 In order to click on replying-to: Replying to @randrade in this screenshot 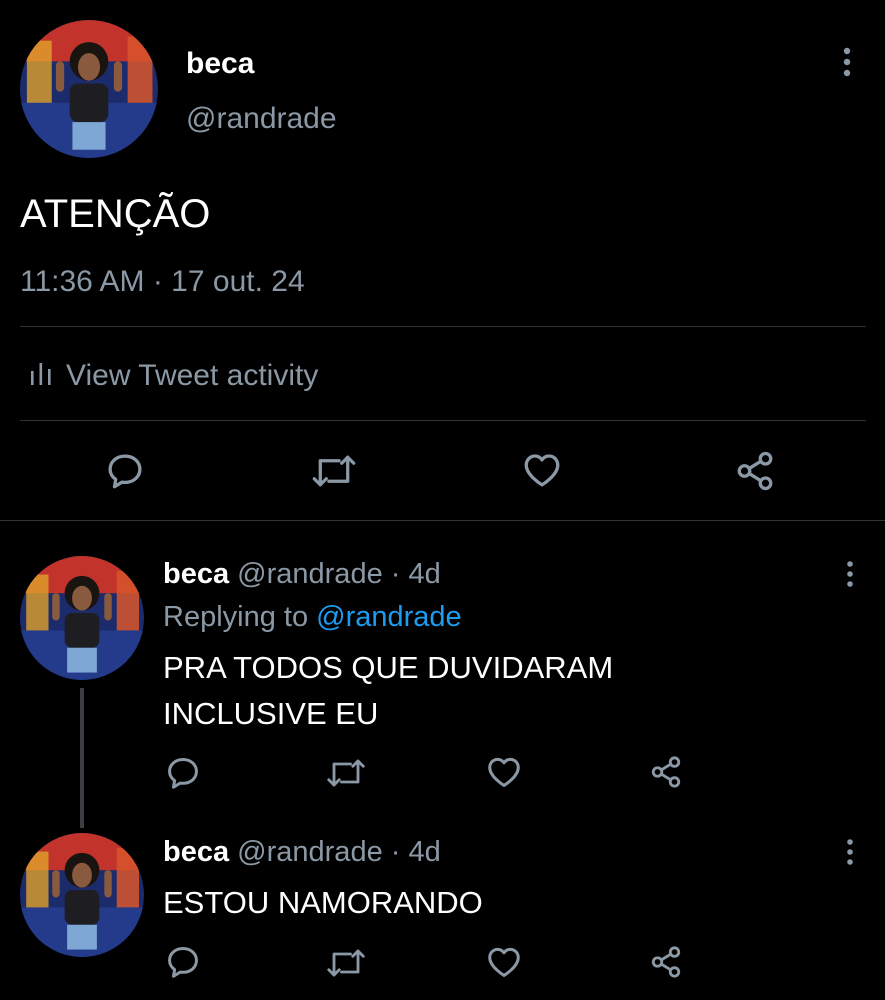, I will do `click(312, 617)`.